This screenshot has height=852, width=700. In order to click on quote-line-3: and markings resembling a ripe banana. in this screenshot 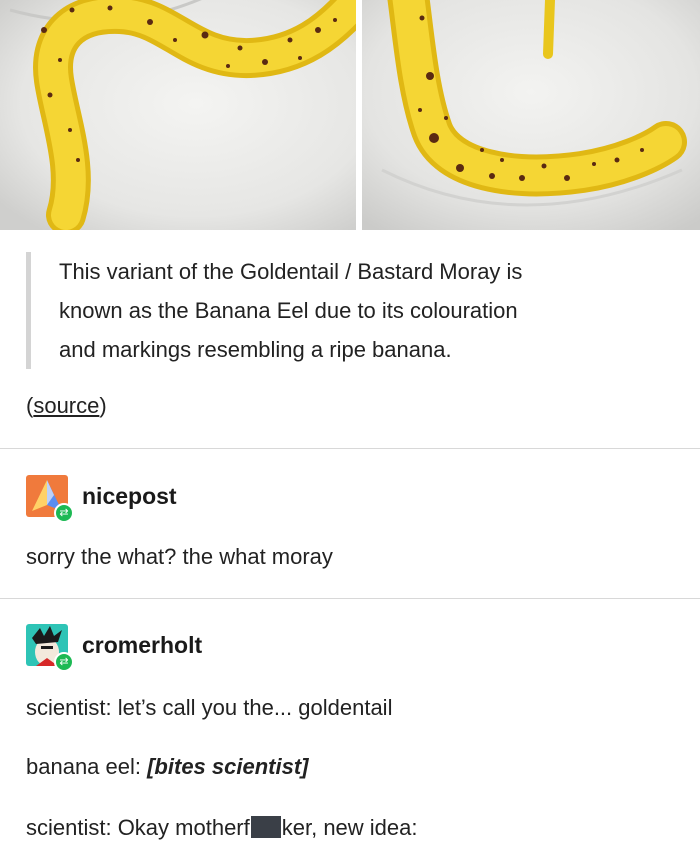, I will do `click(255, 349)`.